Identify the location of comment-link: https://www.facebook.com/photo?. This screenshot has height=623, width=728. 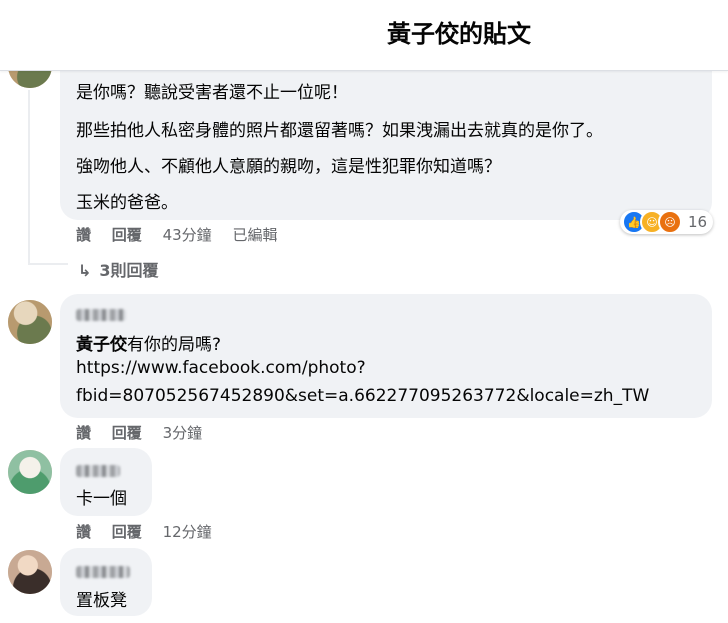
(221, 368).